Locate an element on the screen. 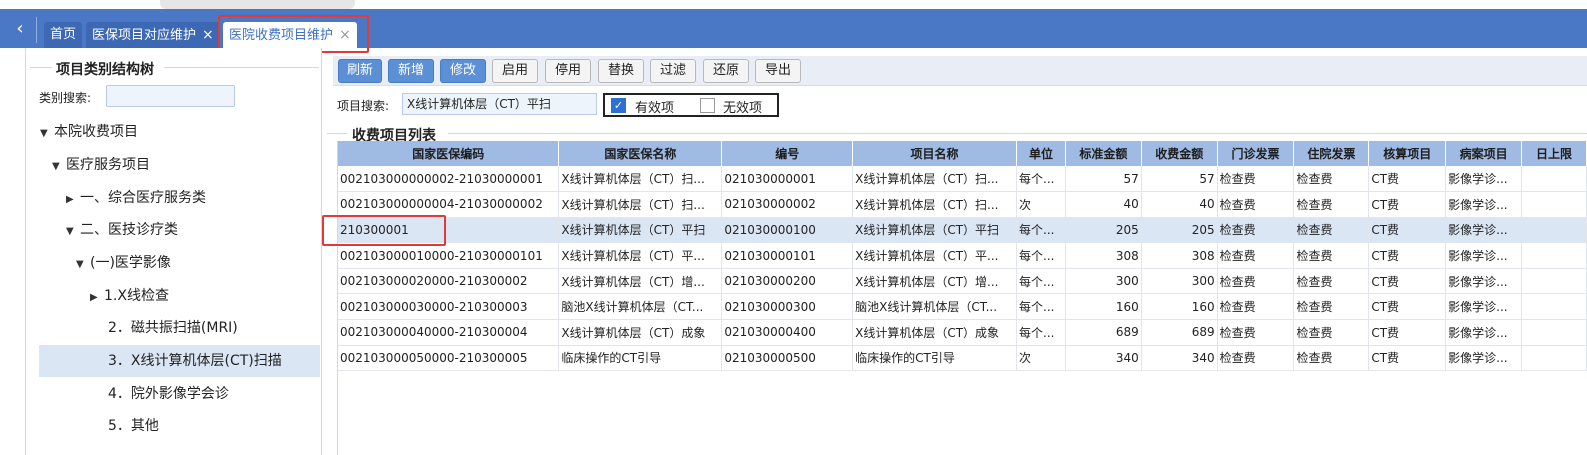 The image size is (1587, 455). tree-node: 5．其他 is located at coordinates (214, 426).